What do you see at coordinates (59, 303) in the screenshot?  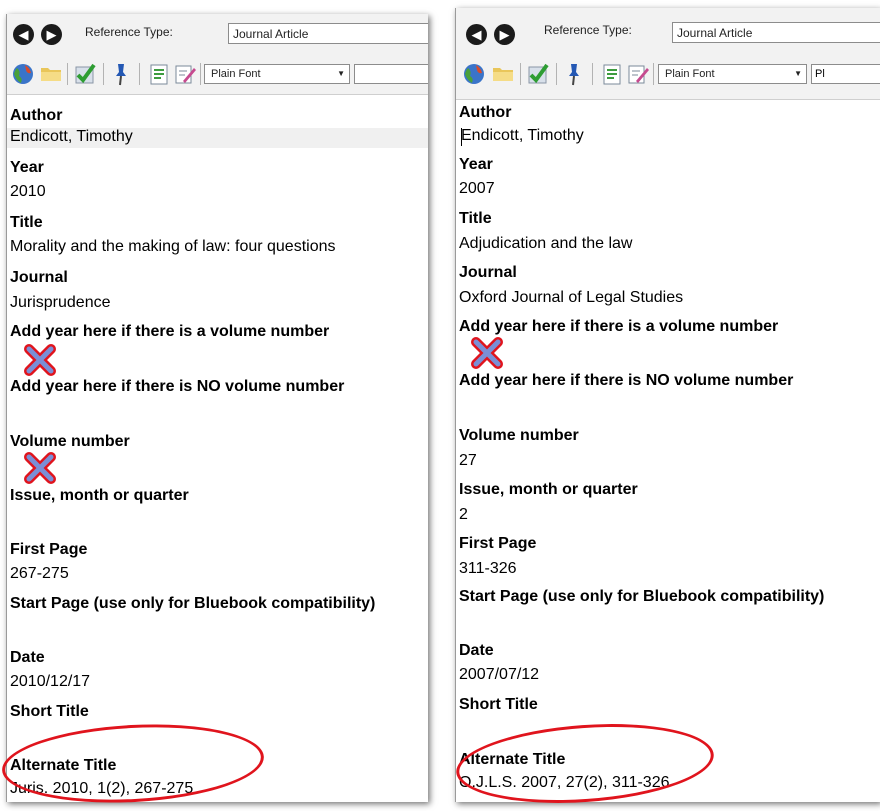 I see `journal-input: Jurisprudence` at bounding box center [59, 303].